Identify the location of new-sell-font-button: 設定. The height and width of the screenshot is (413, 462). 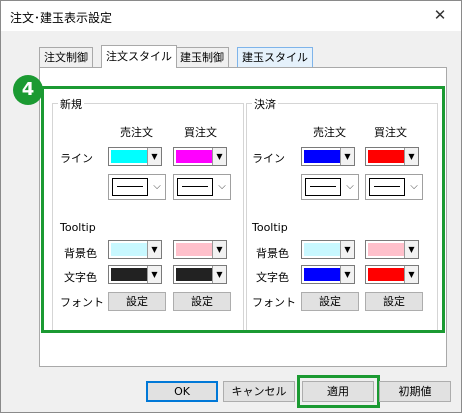
(137, 301).